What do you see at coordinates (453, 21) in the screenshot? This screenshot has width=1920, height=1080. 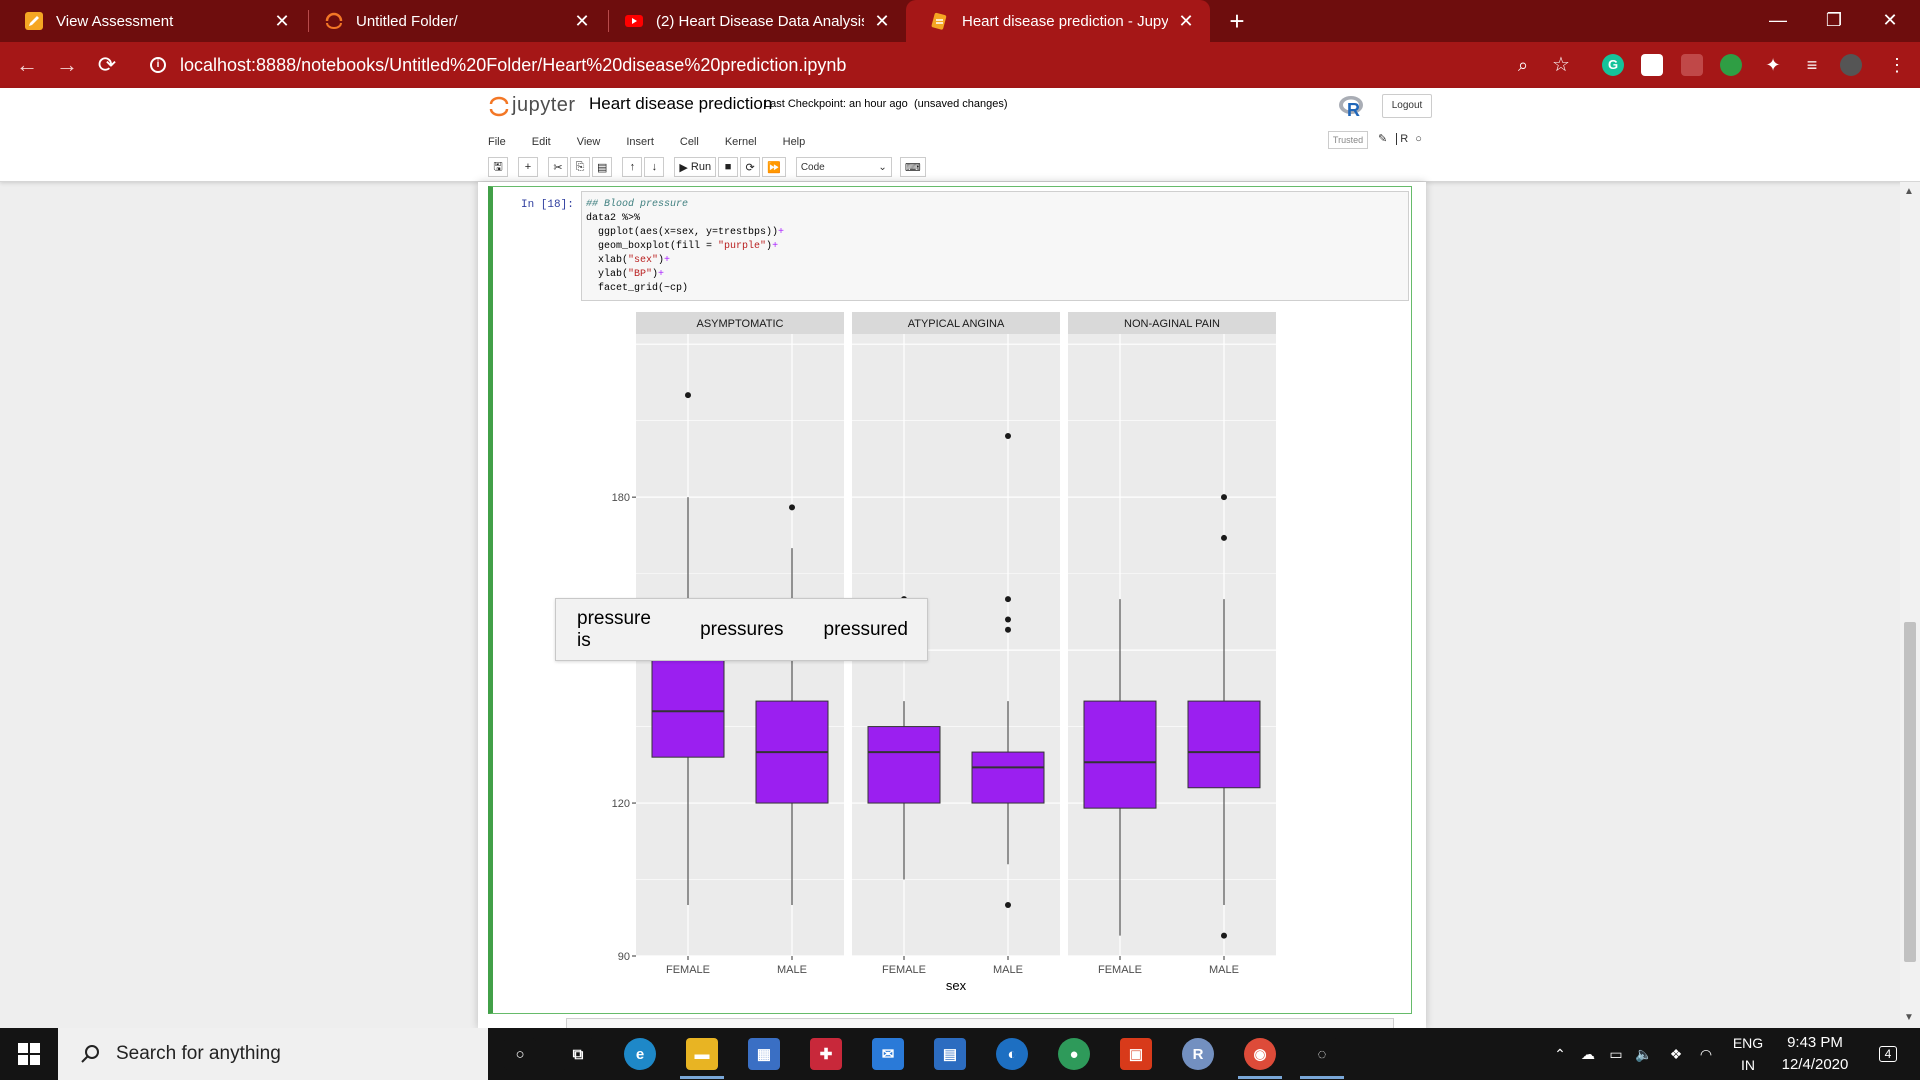 I see `tab-untitled-folder: Untitled Folder/ ✕` at bounding box center [453, 21].